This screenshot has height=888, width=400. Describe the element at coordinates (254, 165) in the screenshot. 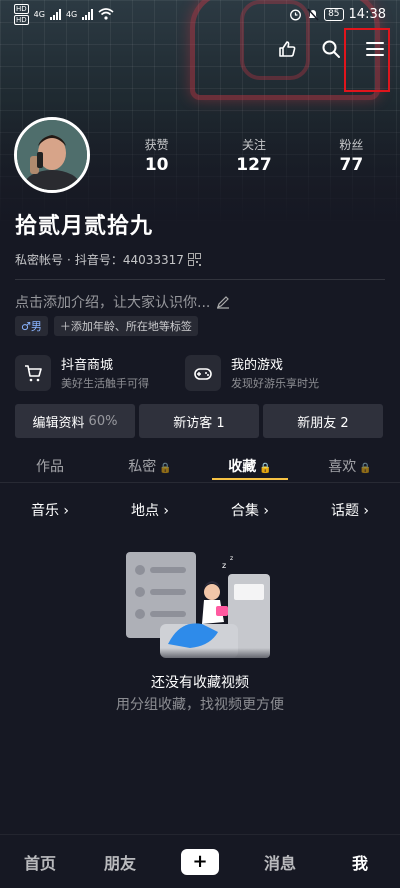

I see `stat-value: 127` at that location.